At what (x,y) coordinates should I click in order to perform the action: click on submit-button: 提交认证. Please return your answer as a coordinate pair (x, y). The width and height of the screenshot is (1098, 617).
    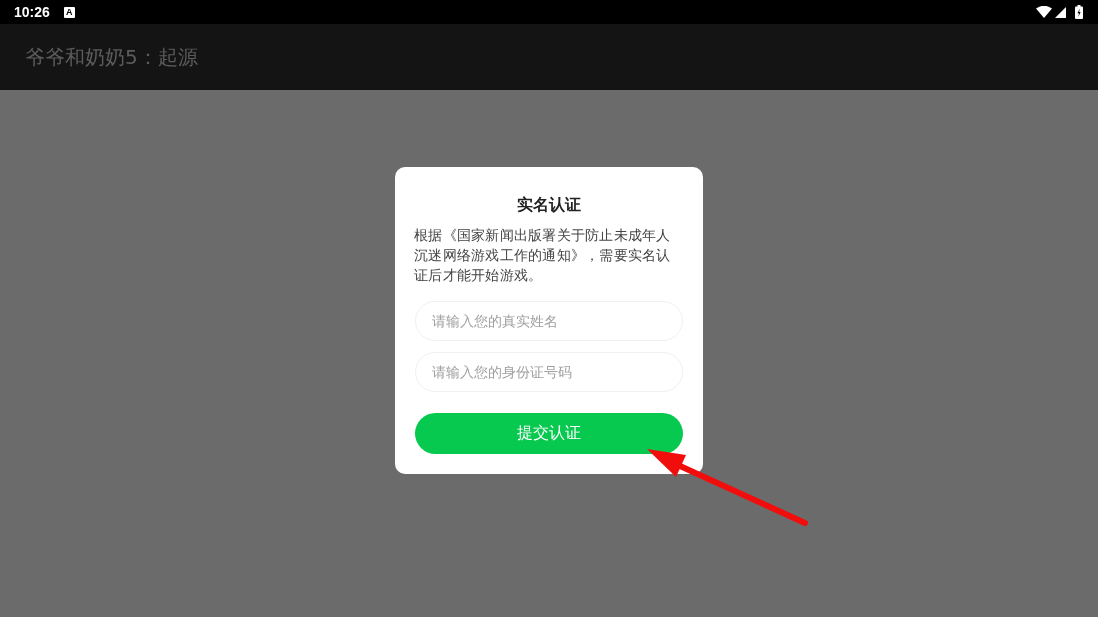
    Looking at the image, I should click on (549, 433).